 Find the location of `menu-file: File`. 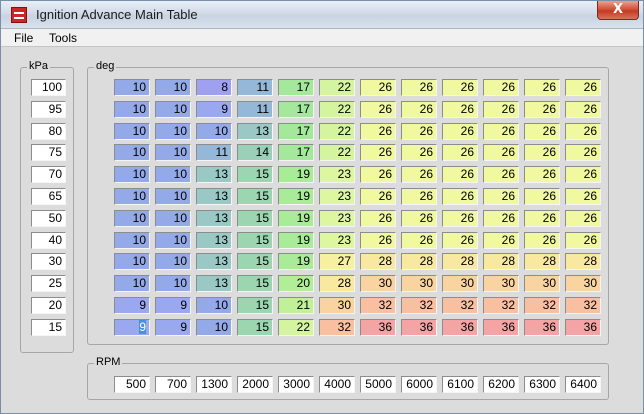

menu-file: File is located at coordinates (23, 38).